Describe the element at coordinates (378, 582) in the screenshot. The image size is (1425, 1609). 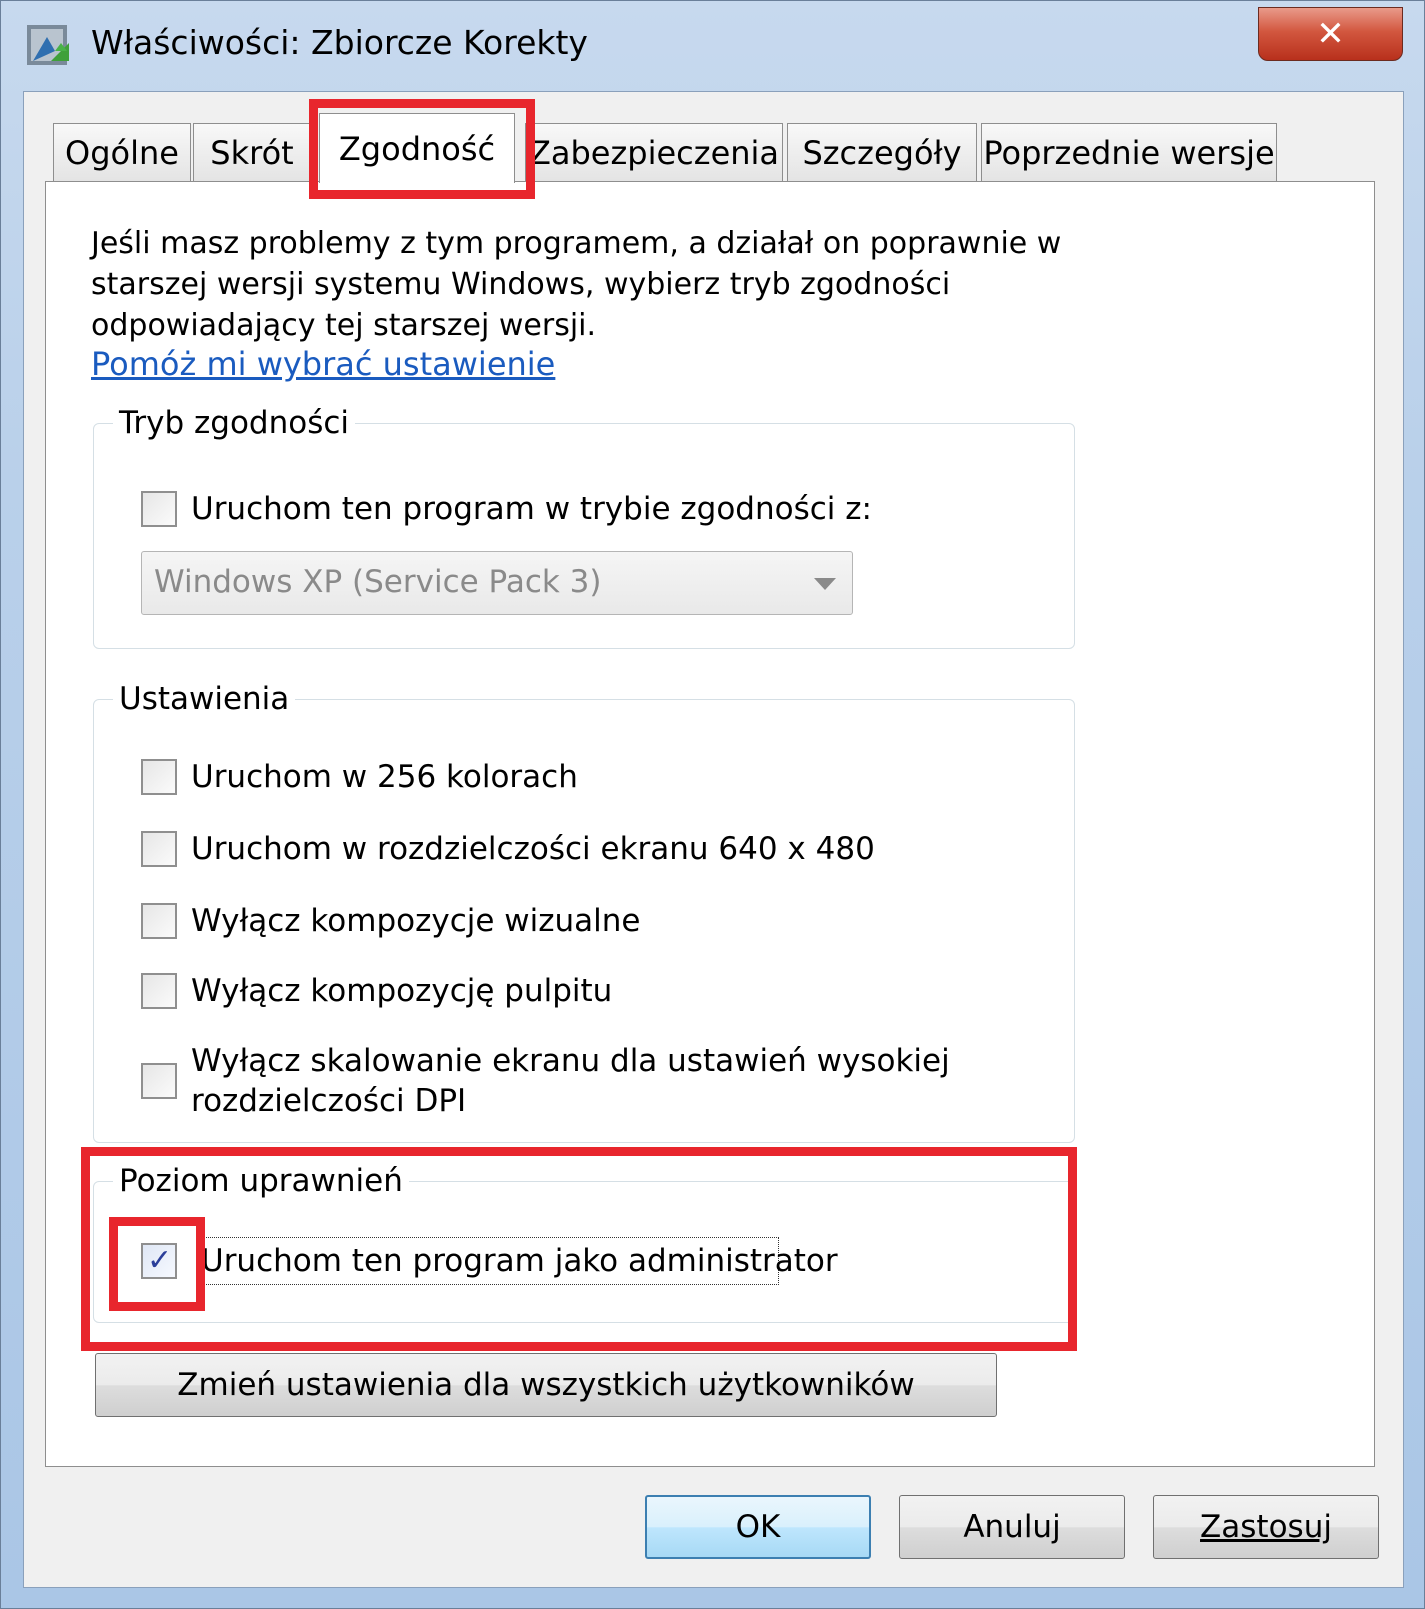
I see `windows-version-value: Windows XP (Service Pack 3)` at that location.